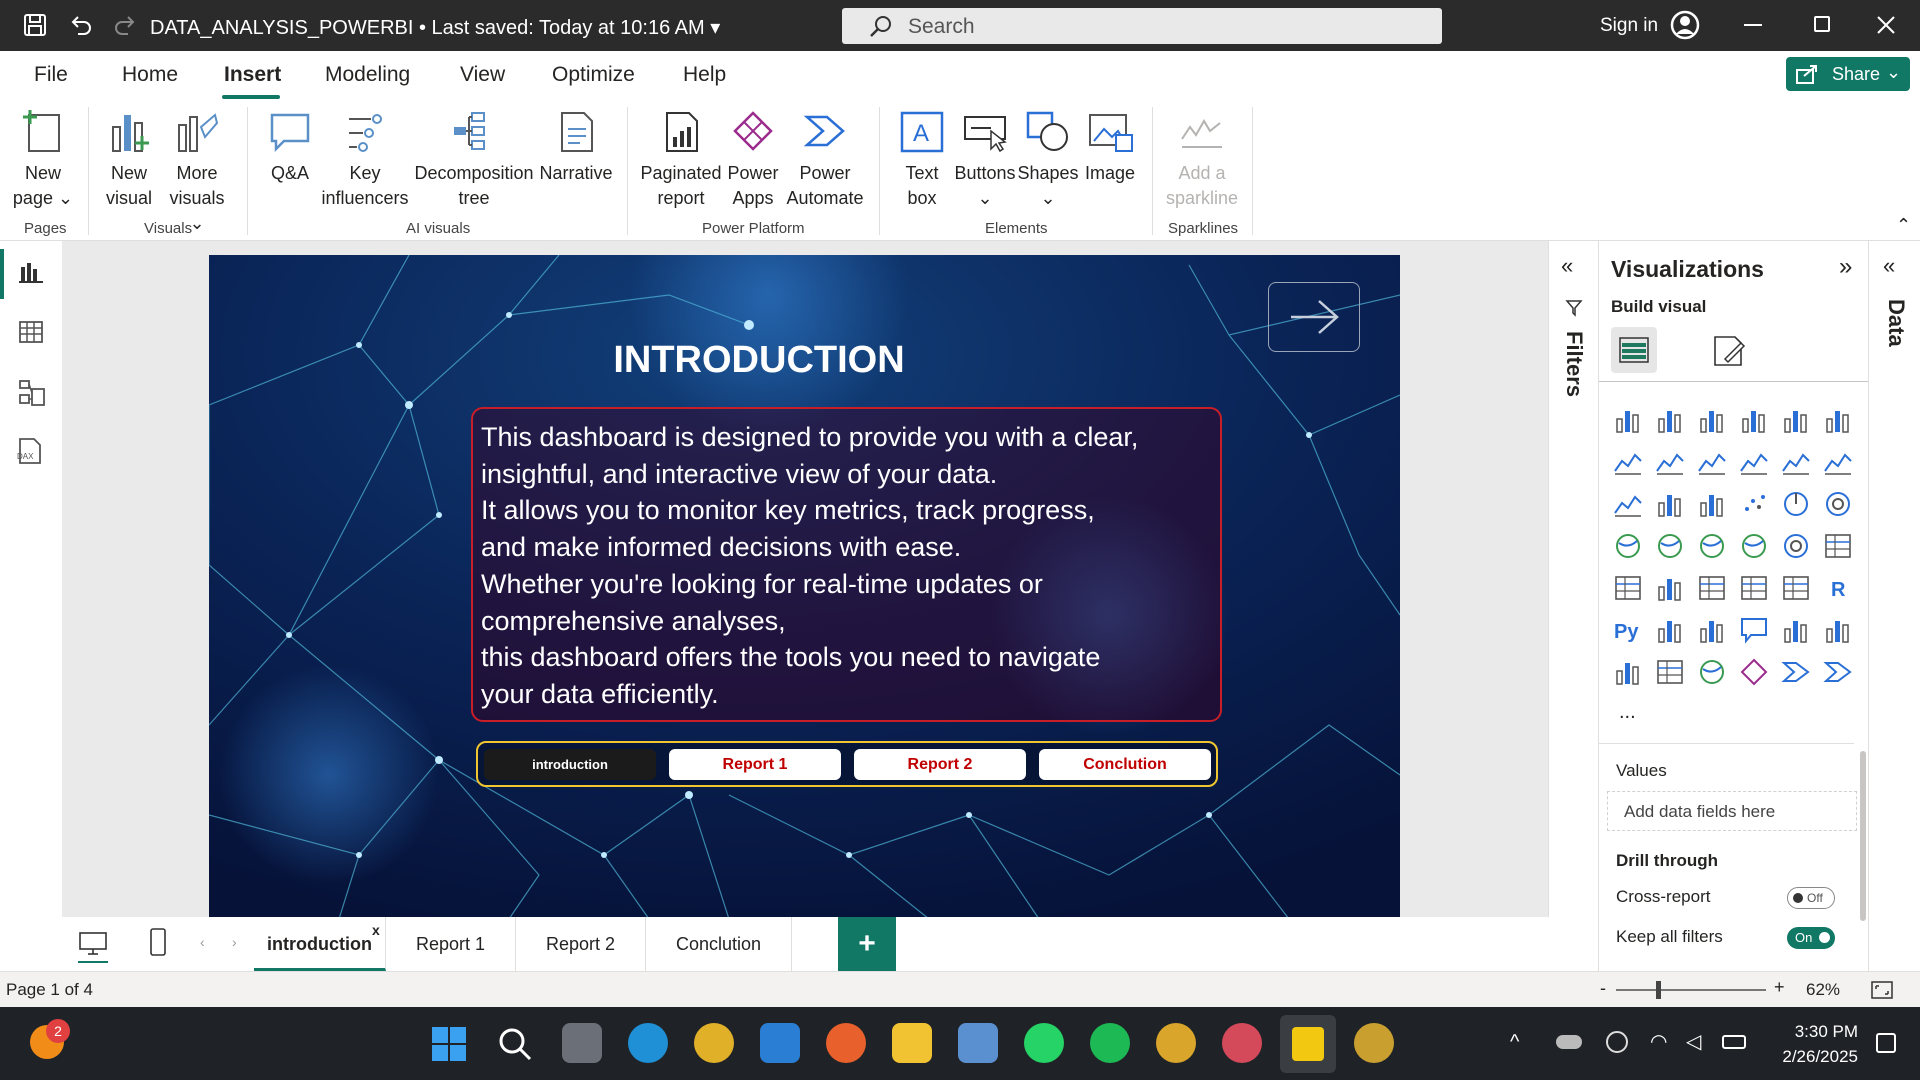 This screenshot has height=1080, width=1920. Describe the element at coordinates (1628, 588) in the screenshot. I see `multi-row-card-icon` at that location.